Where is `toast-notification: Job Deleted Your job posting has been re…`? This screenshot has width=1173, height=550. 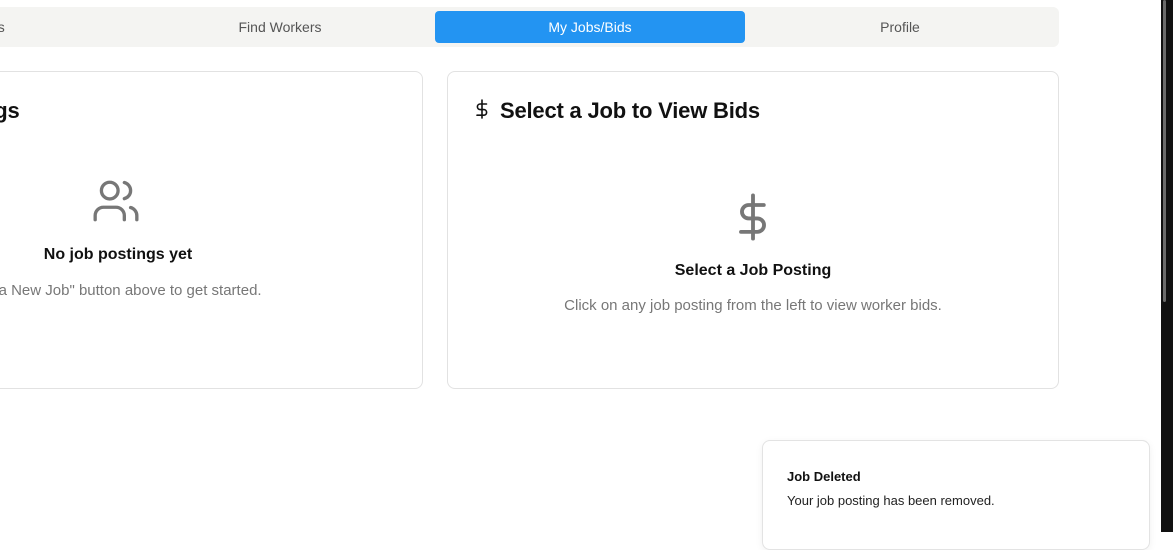 toast-notification: Job Deleted Your job posting has been re… is located at coordinates (956, 495).